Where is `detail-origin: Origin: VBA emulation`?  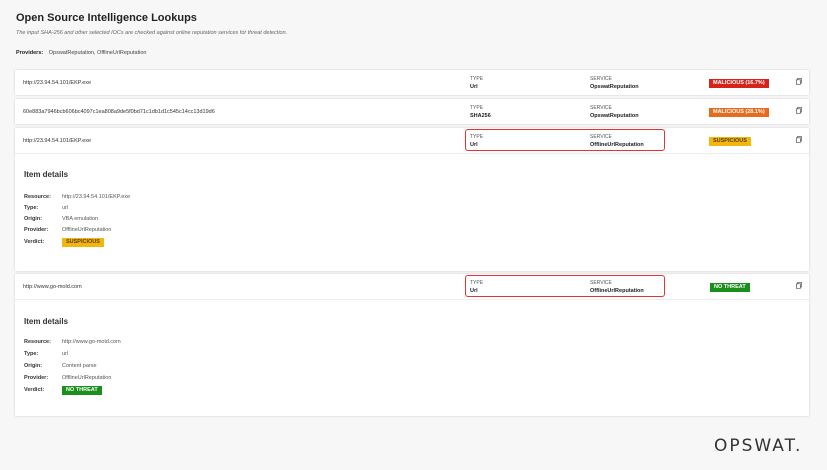
detail-origin: Origin: VBA emulation is located at coordinates (61, 219).